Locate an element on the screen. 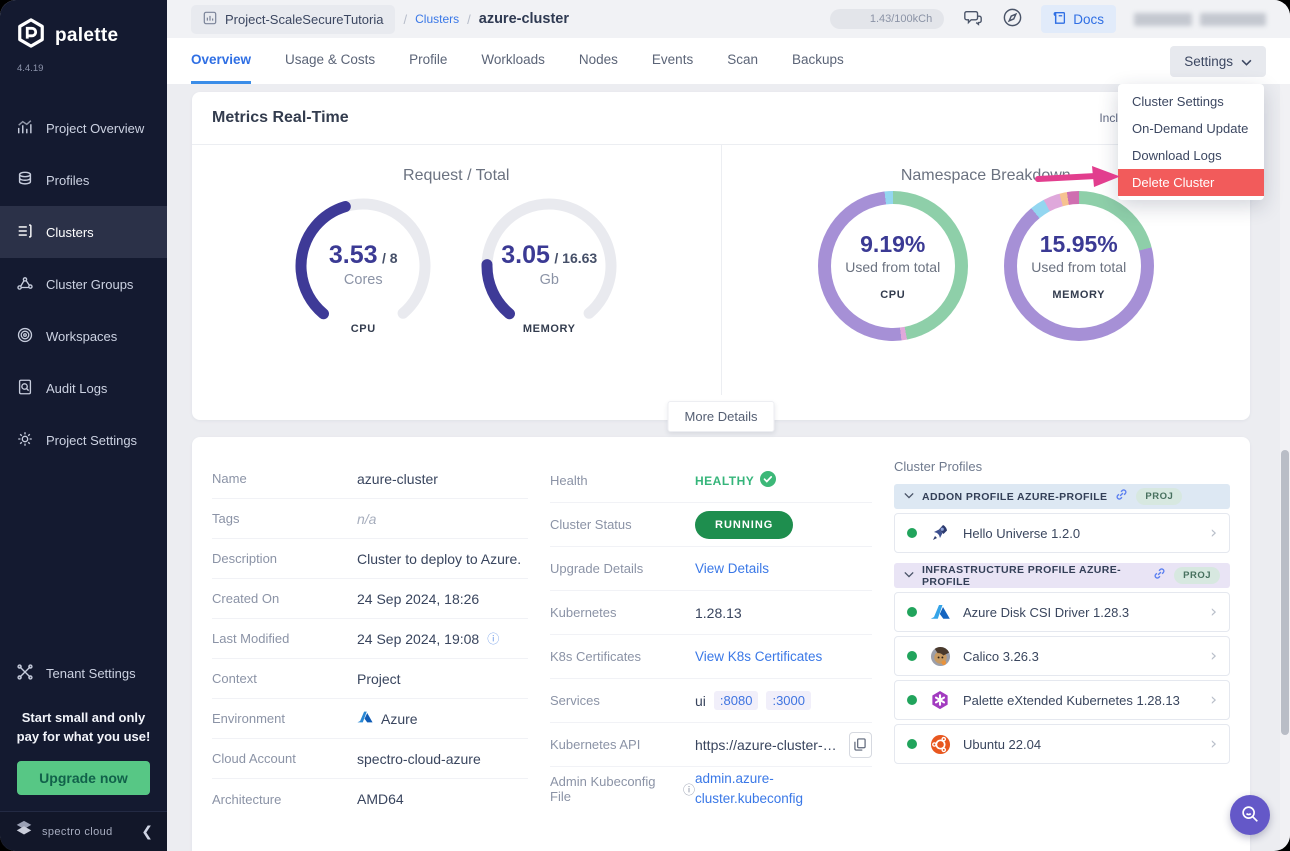  tab-scan: Scan is located at coordinates (742, 61).